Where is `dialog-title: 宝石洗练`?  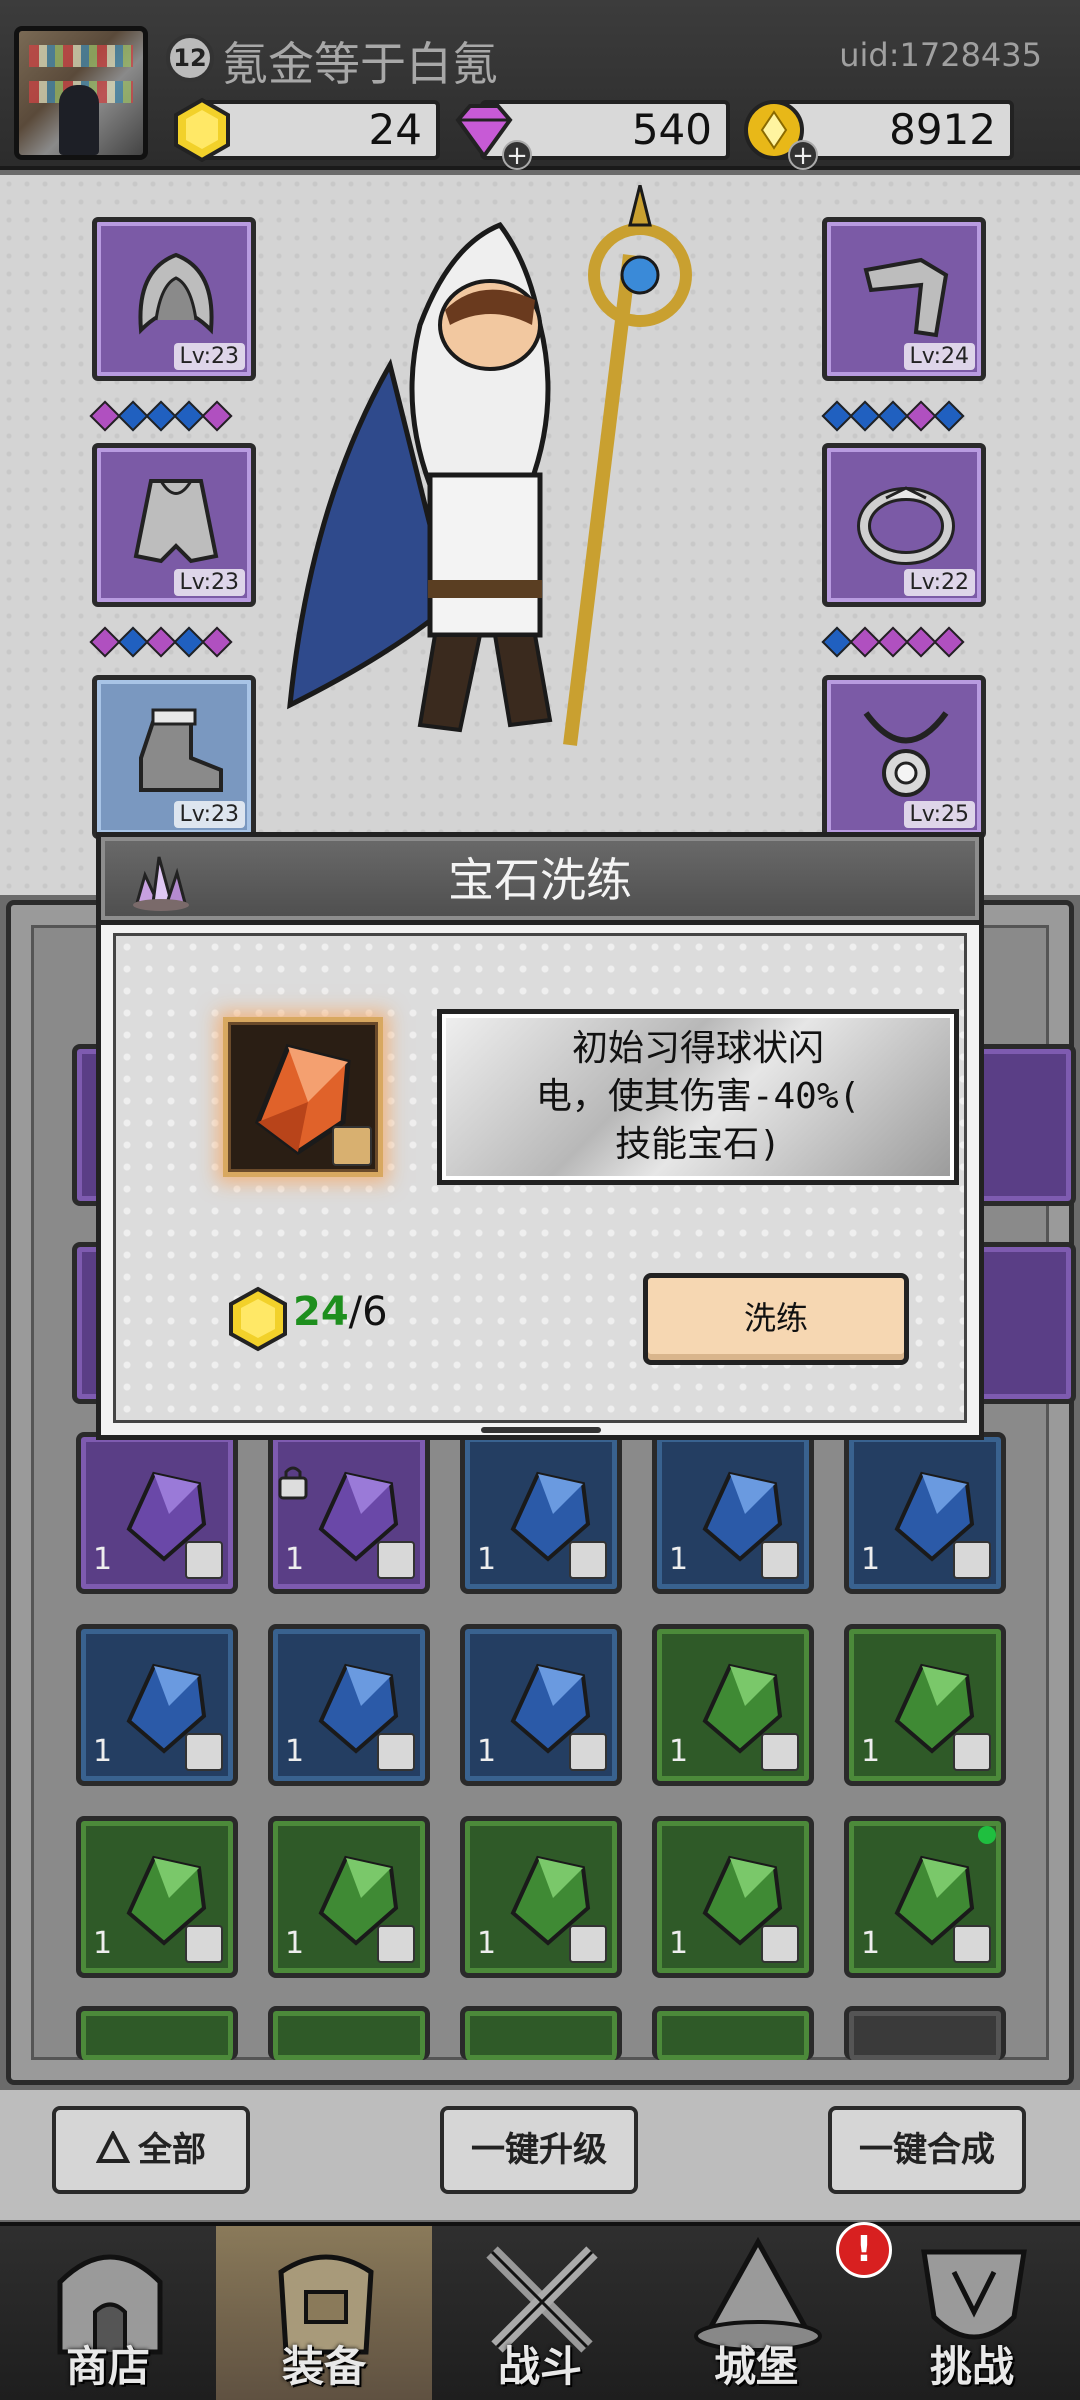 dialog-title: 宝石洗练 is located at coordinates (540, 880).